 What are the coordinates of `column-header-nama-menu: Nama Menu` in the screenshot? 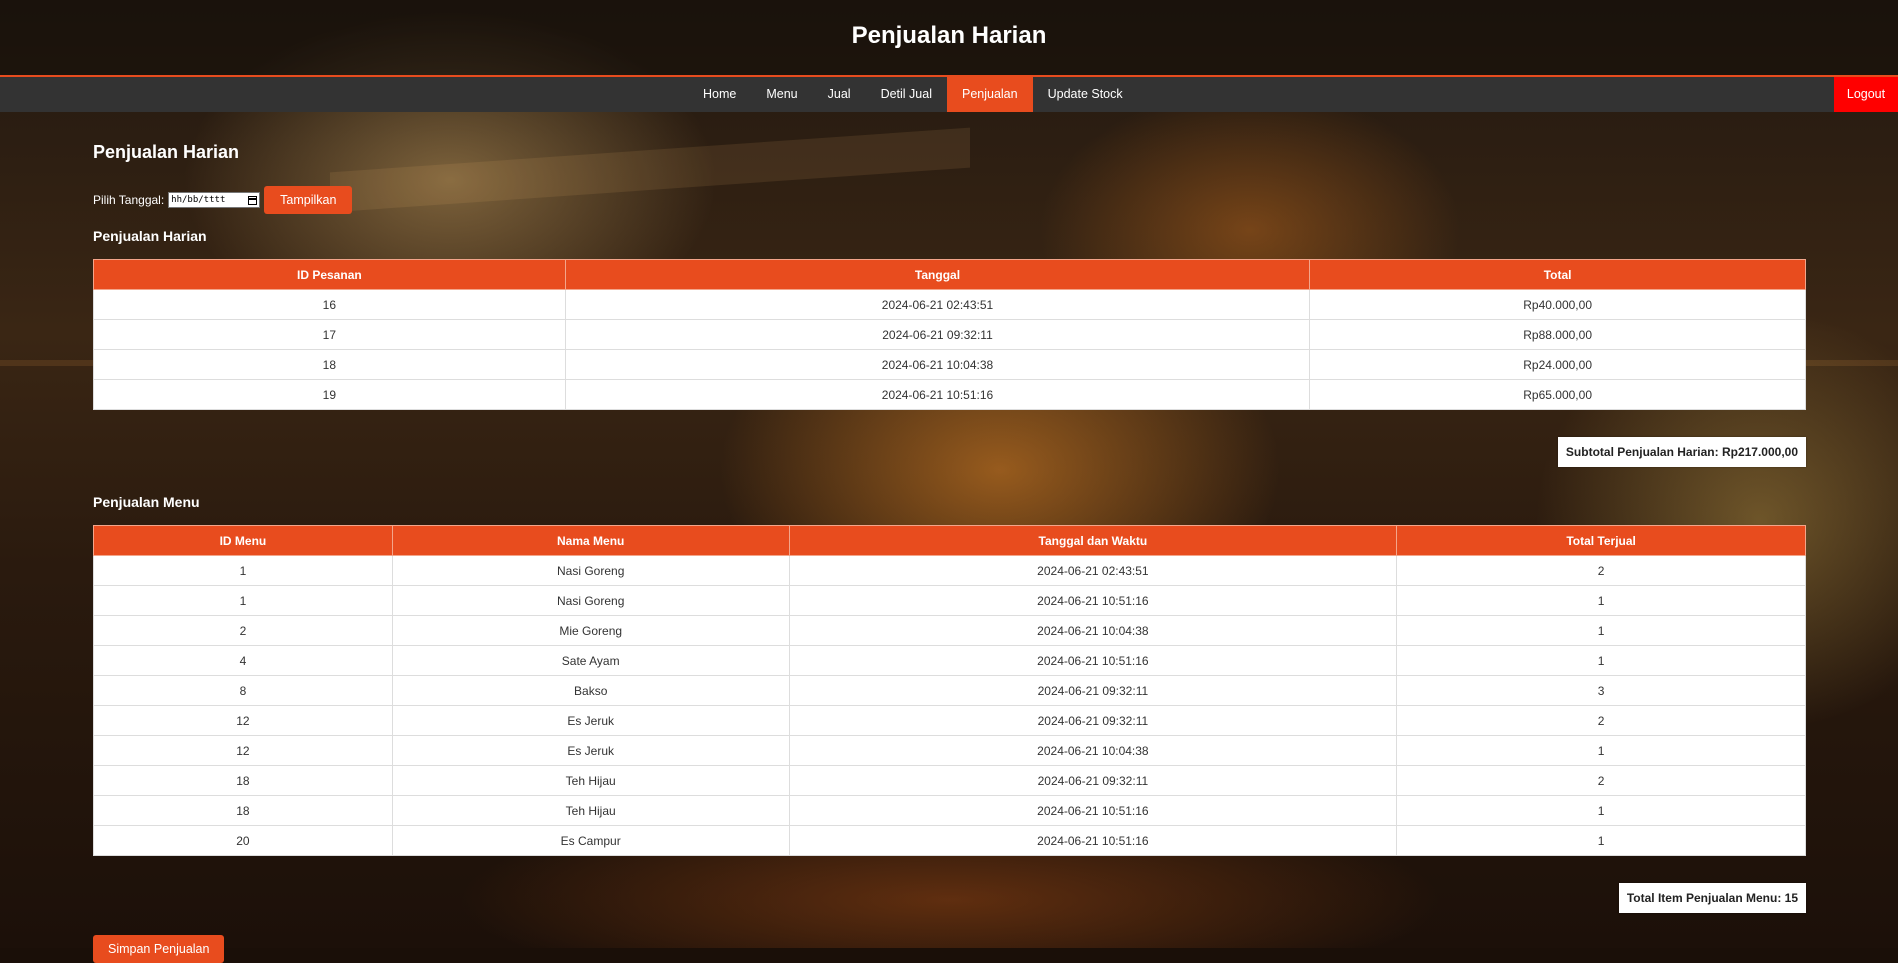 It's located at (590, 540).